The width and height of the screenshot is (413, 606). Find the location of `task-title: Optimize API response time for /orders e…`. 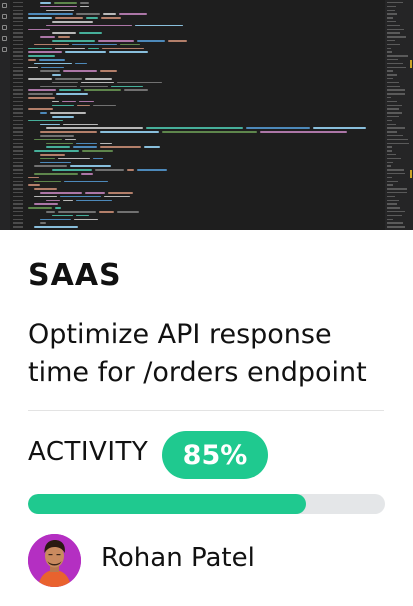

task-title: Optimize API response time for /orders e… is located at coordinates (207, 354).